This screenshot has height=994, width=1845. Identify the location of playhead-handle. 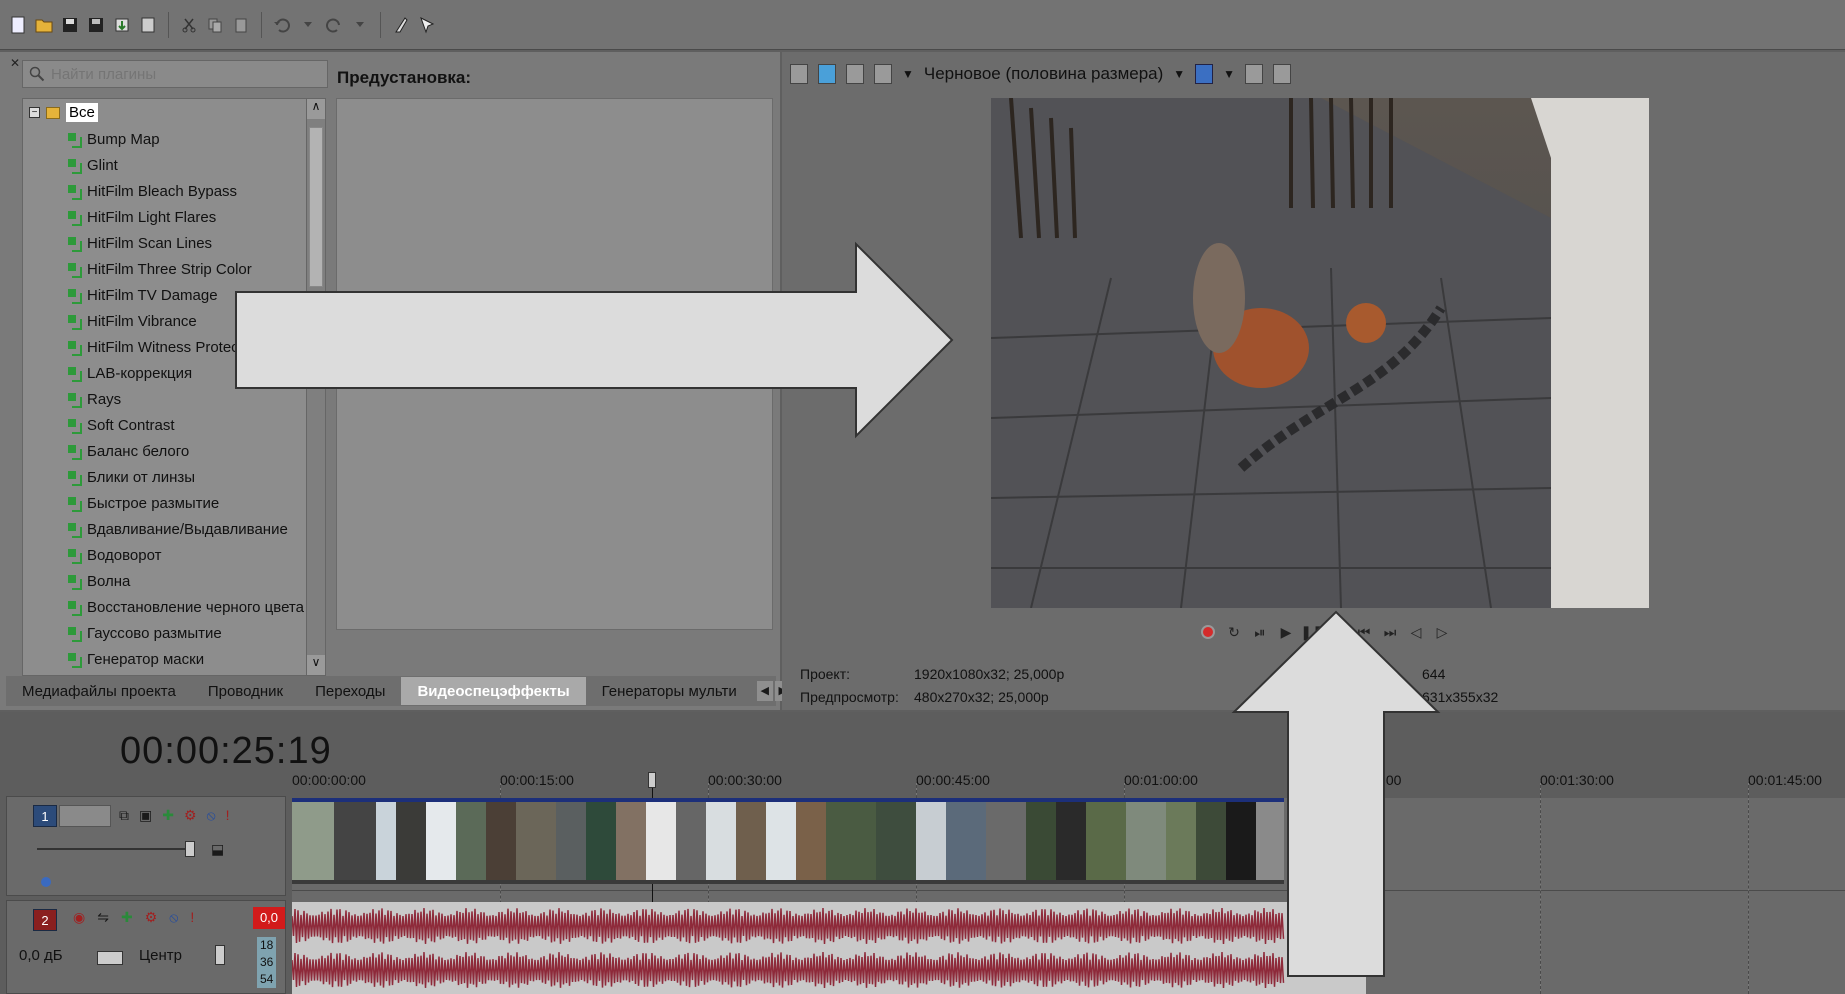
(652, 780).